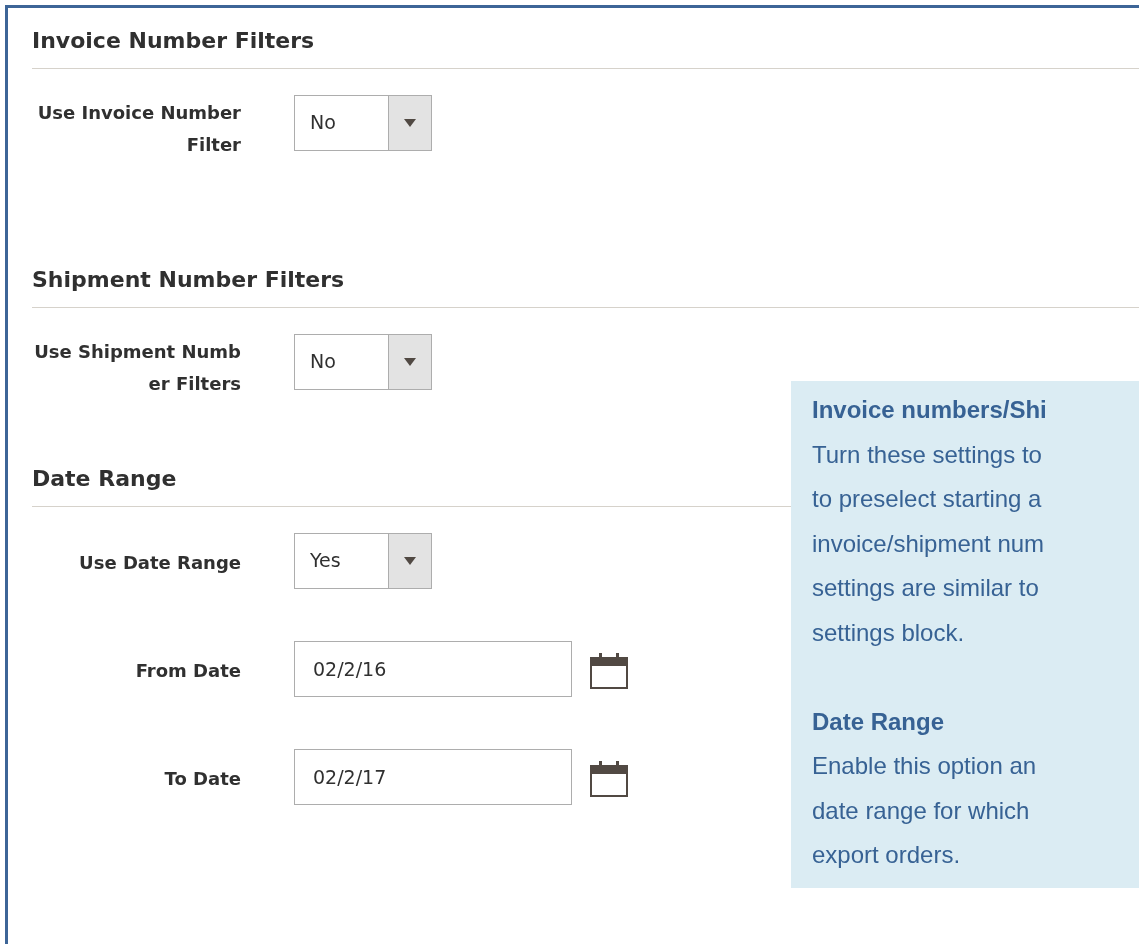  What do you see at coordinates (433, 669) in the screenshot?
I see `date-field: 02/2/16` at bounding box center [433, 669].